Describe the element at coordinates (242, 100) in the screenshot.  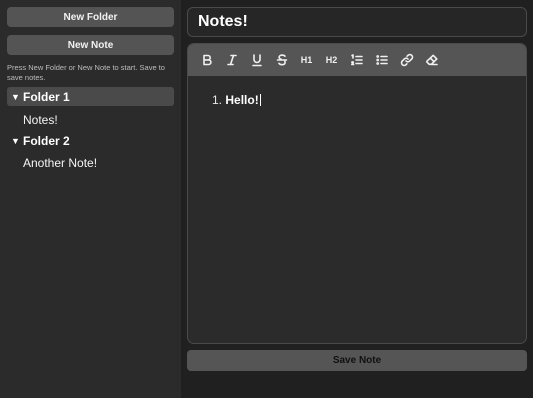
I see `list-item-text: Hello!` at that location.